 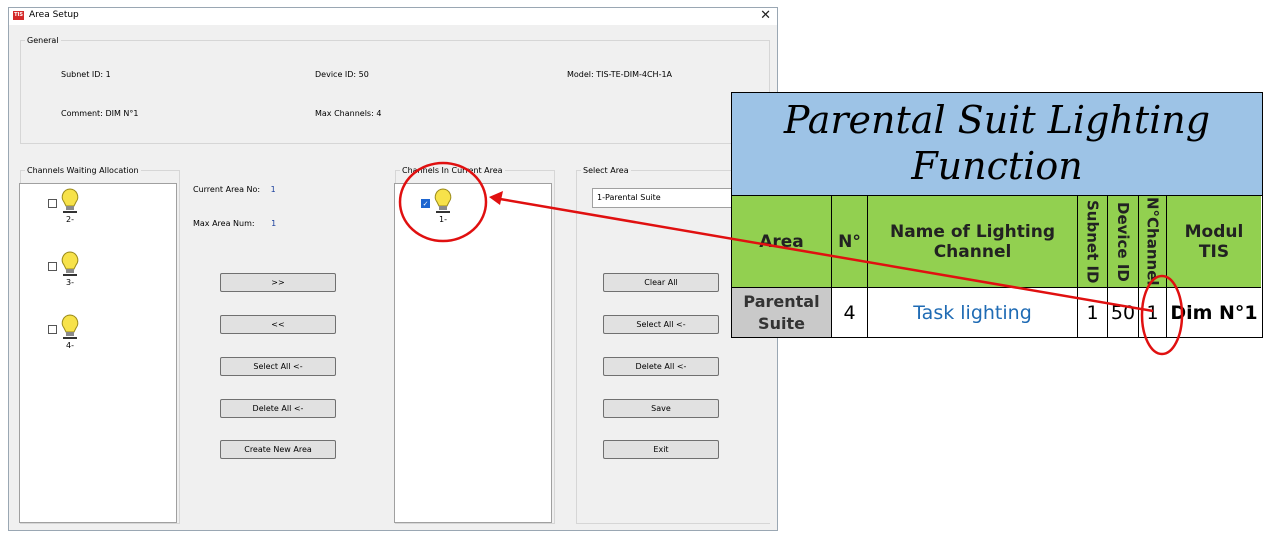 I want to click on window-title: Area Setup, so click(x=54, y=15).